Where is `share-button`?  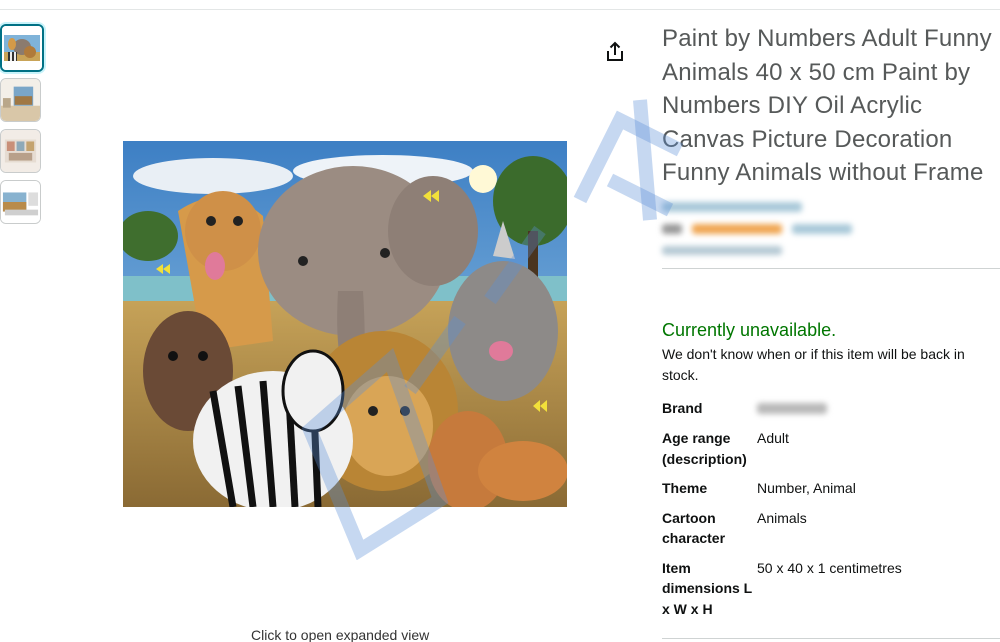
share-button is located at coordinates (615, 52).